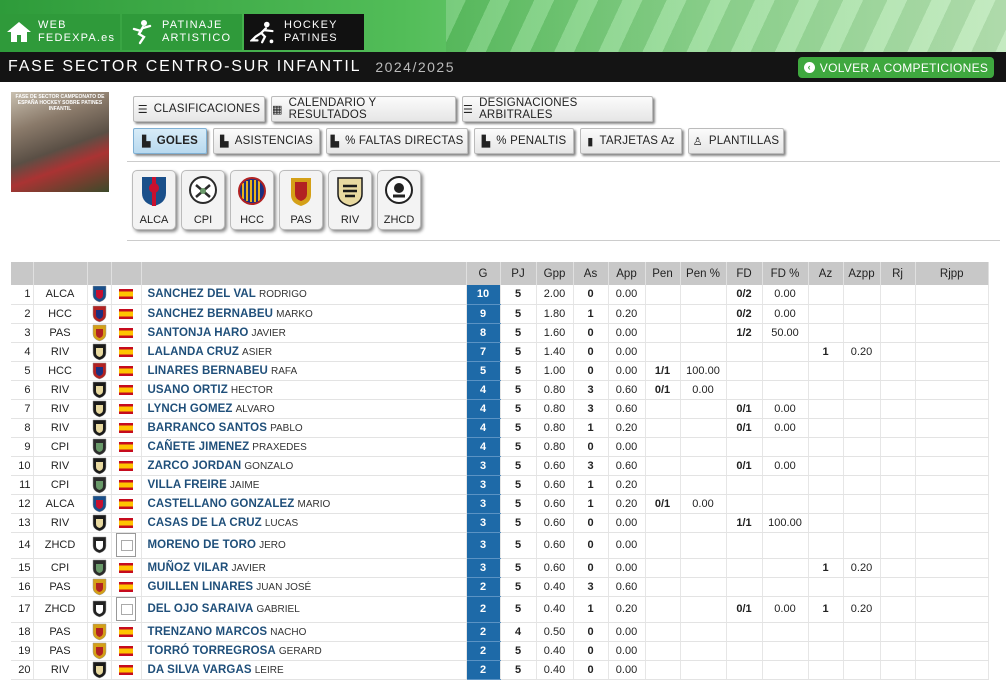  I want to click on header-az: Az, so click(826, 273).